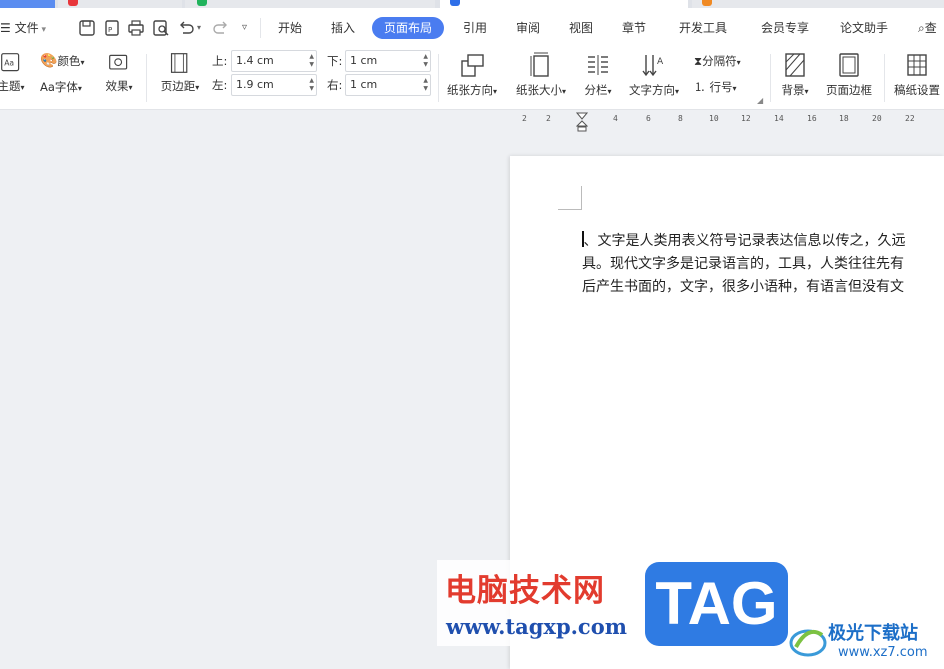 The height and width of the screenshot is (669, 944). What do you see at coordinates (680, 118) in the screenshot?
I see `ruler-tick-label: 8` at bounding box center [680, 118].